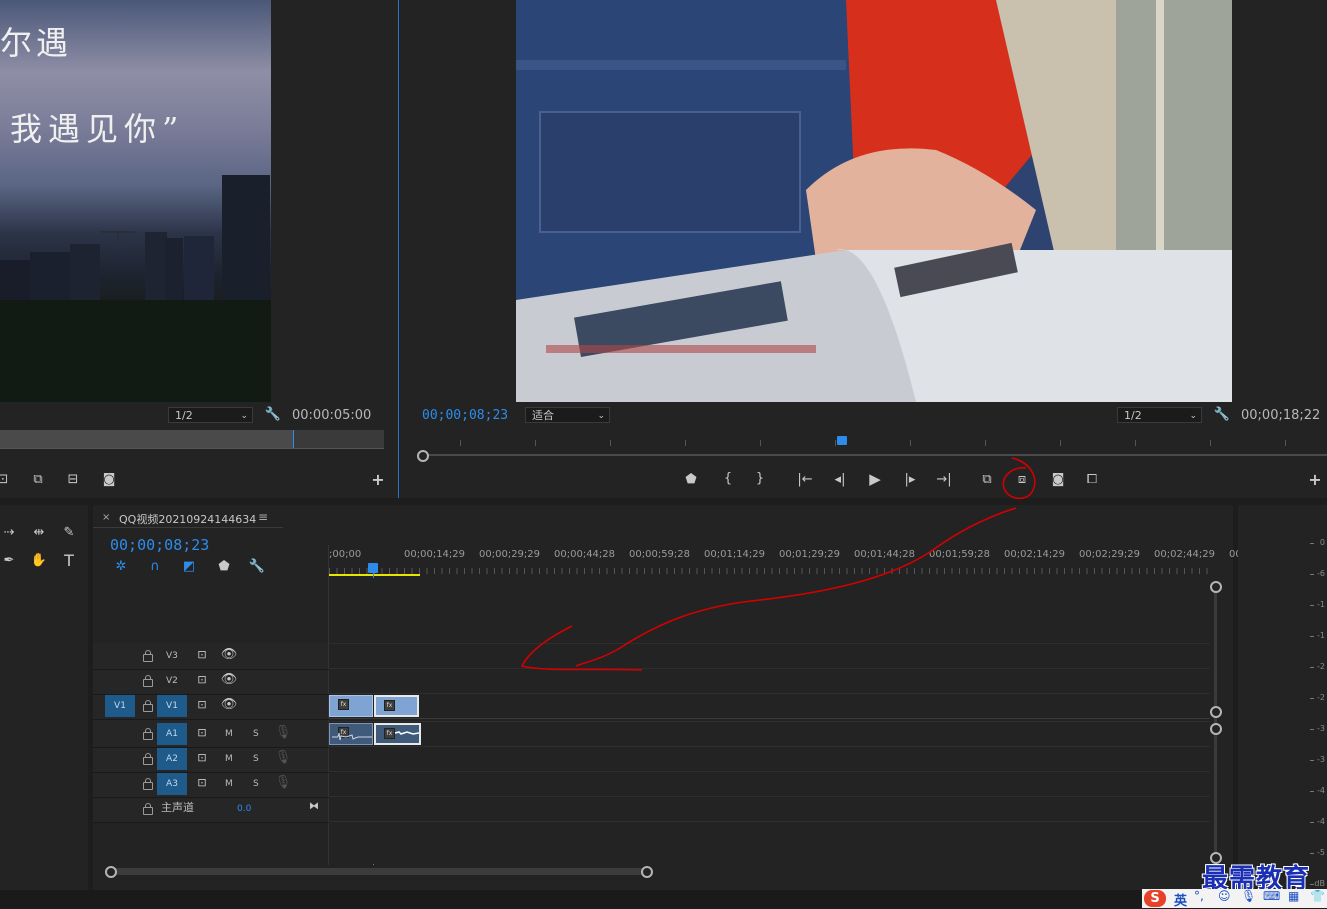  I want to click on ime-toolbox-icon: ▦, so click(1293, 896).